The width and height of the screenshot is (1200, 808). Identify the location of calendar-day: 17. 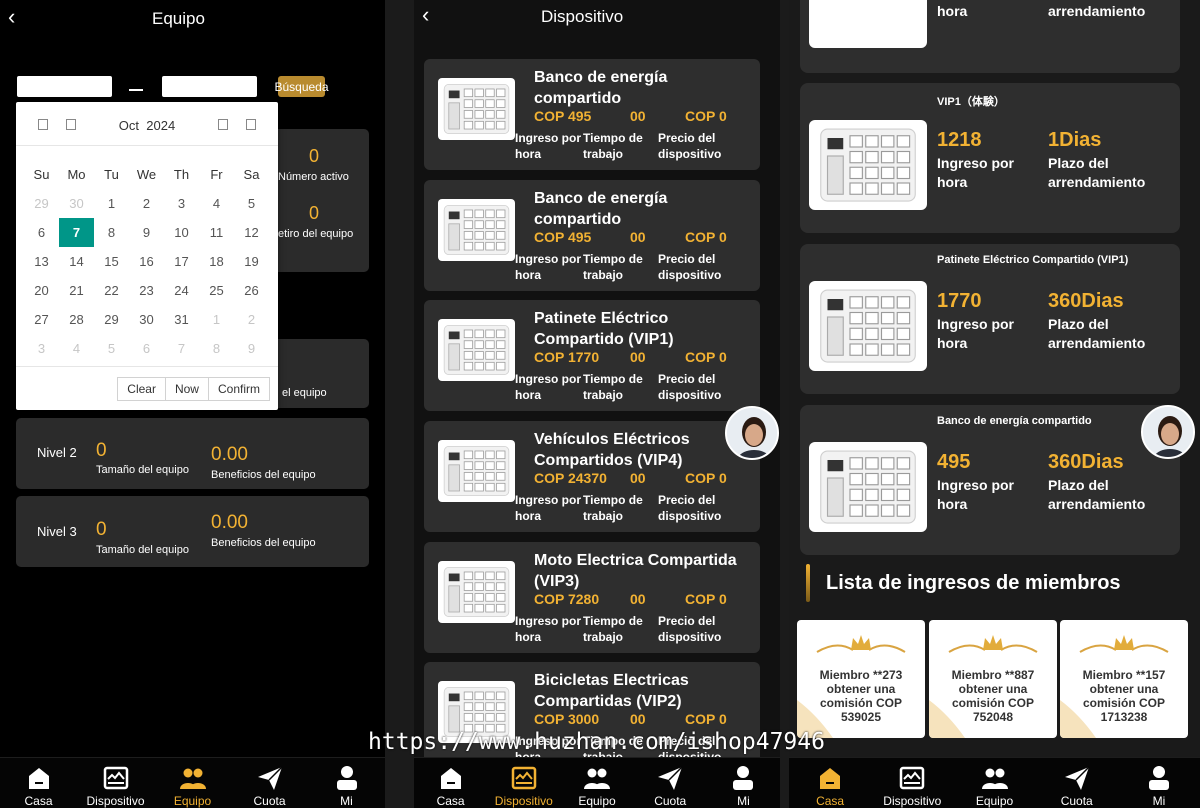
(181, 261).